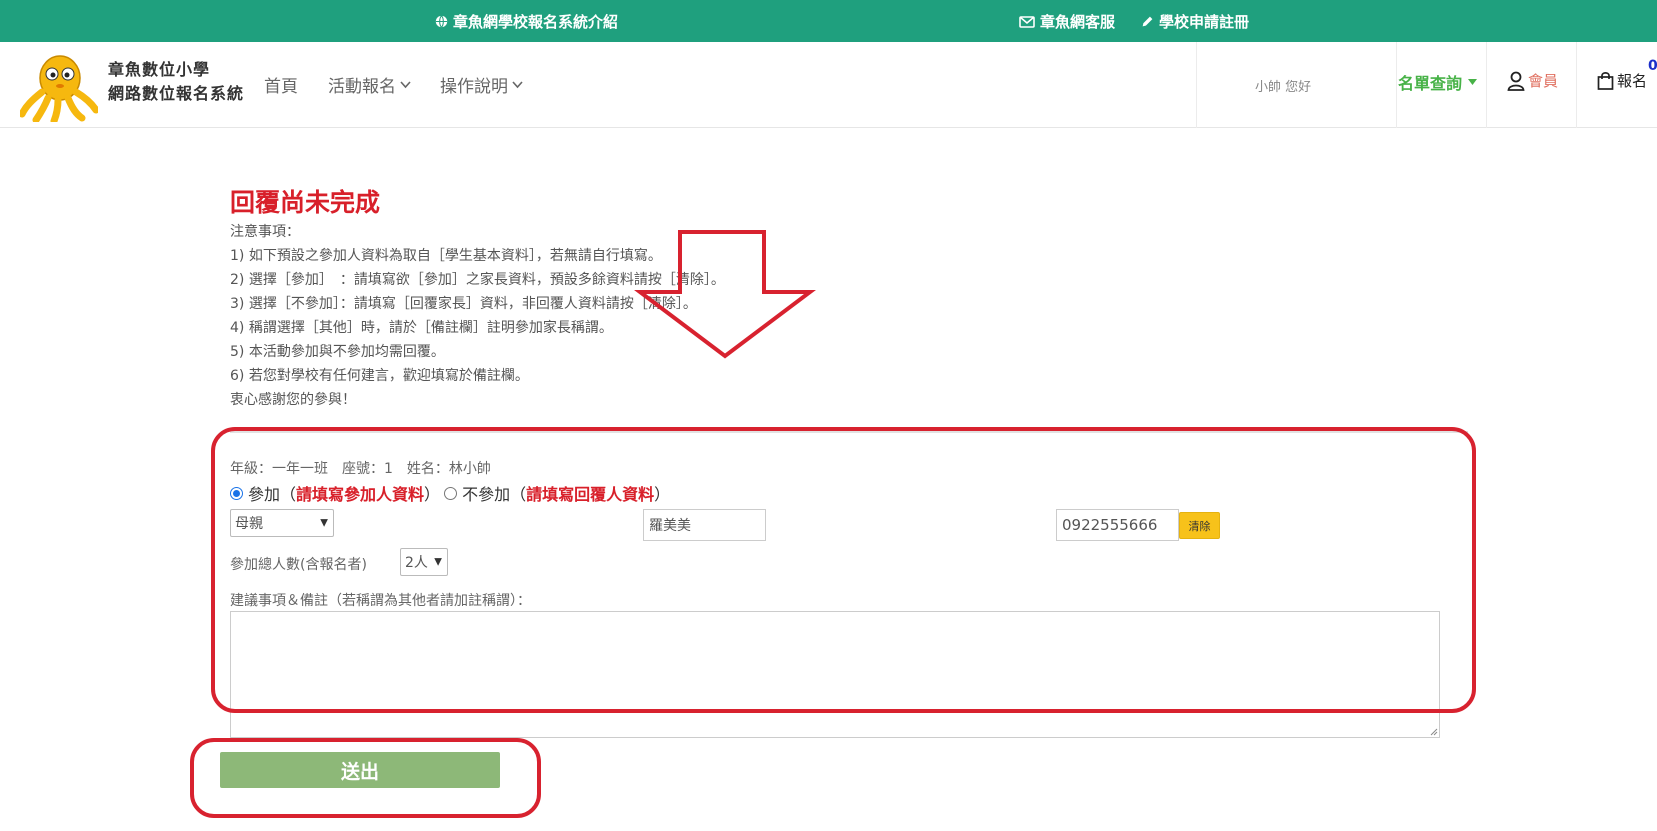 The image size is (1657, 831). What do you see at coordinates (1147, 21) in the screenshot?
I see `pencil-icon` at bounding box center [1147, 21].